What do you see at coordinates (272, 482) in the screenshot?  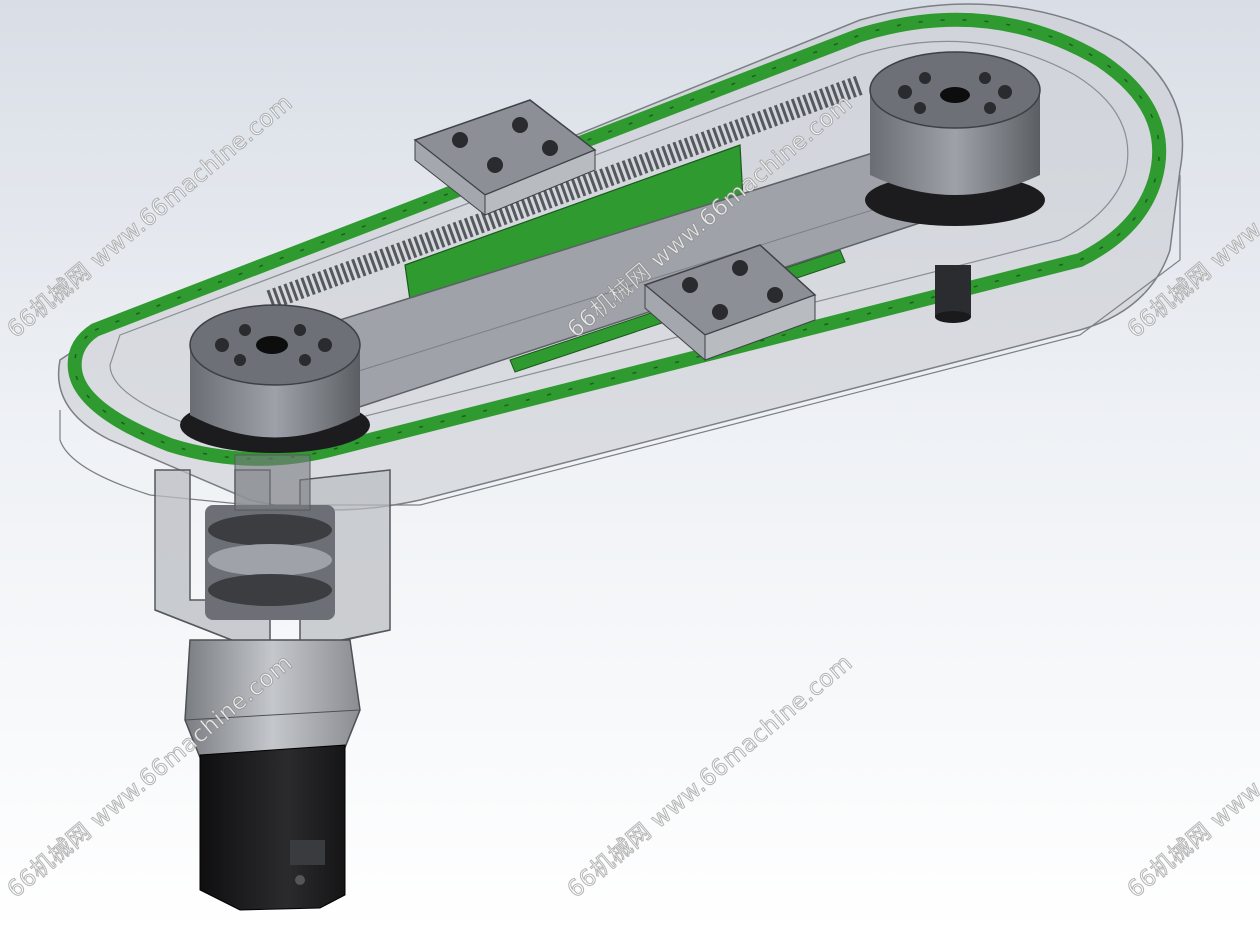 I see `shaft` at bounding box center [272, 482].